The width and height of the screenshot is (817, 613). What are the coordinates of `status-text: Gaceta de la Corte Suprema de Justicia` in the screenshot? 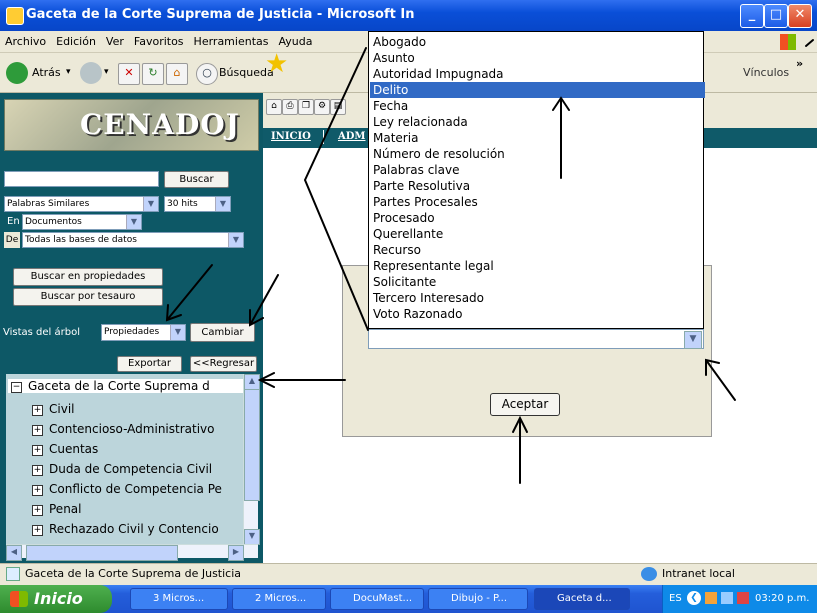 It's located at (133, 573).